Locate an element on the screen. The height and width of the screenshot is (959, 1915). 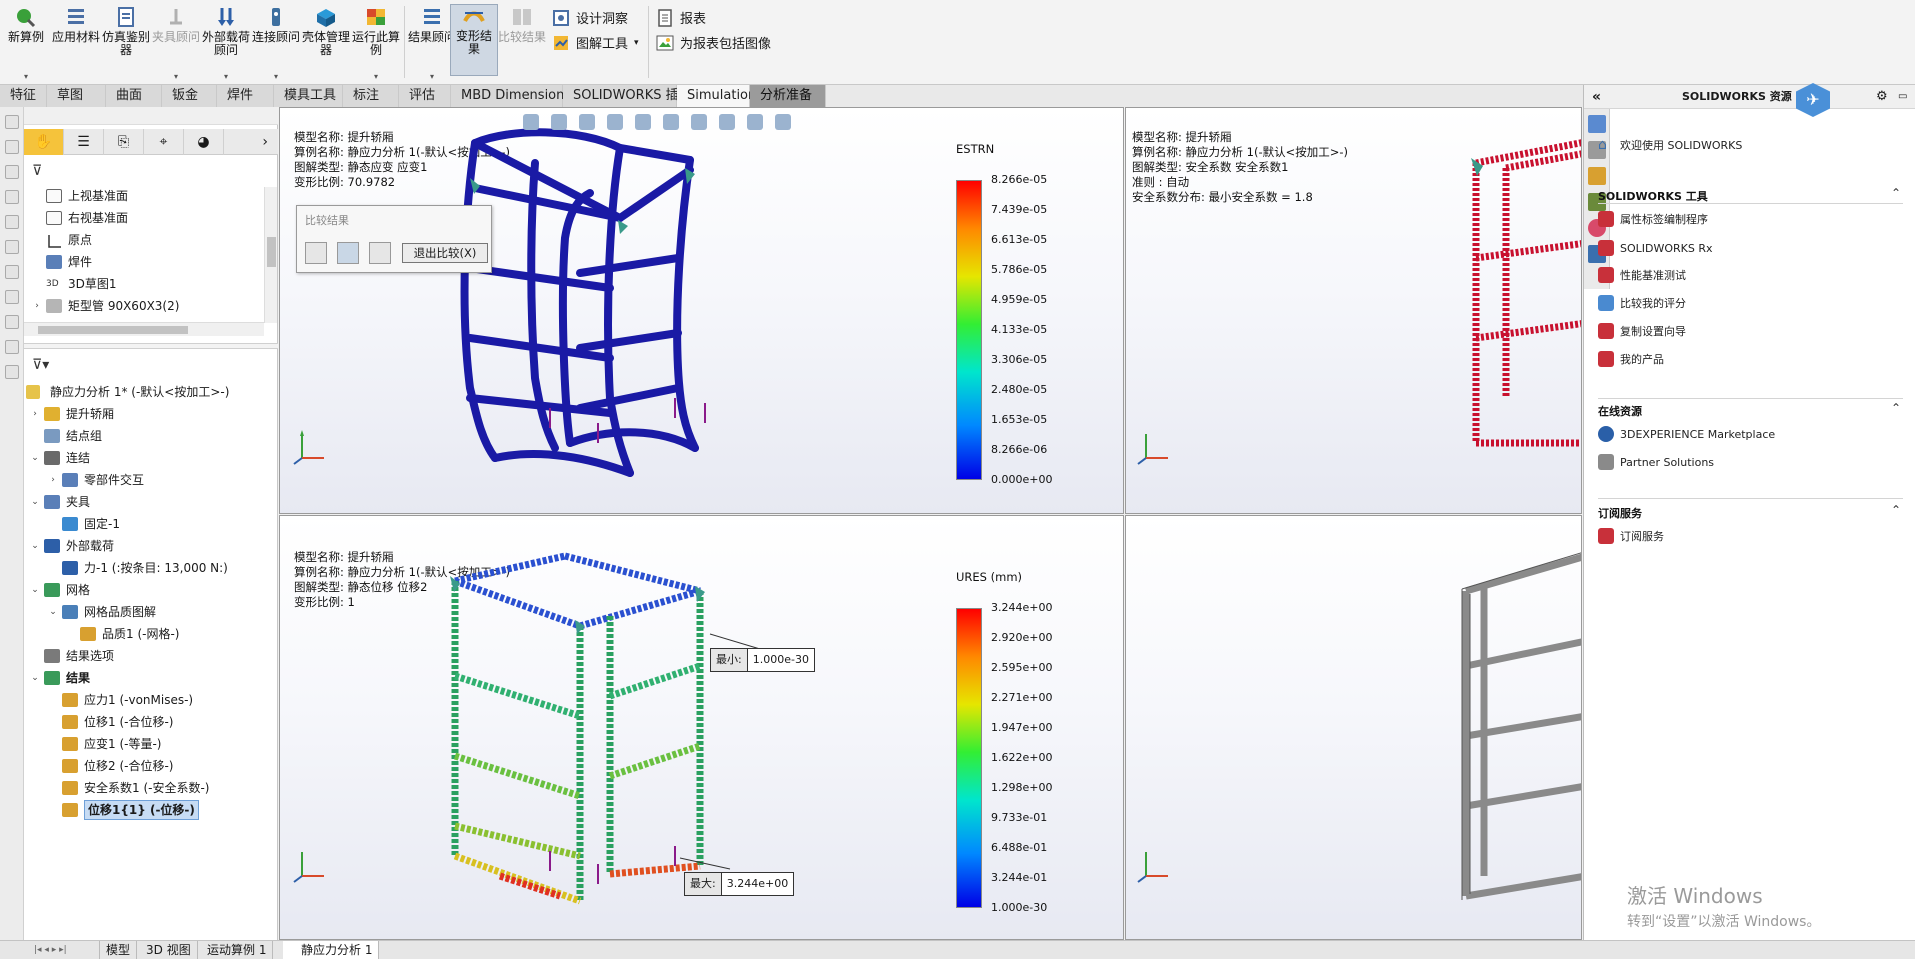
safety-factor-frame-model is located at coordinates (1354, 311).